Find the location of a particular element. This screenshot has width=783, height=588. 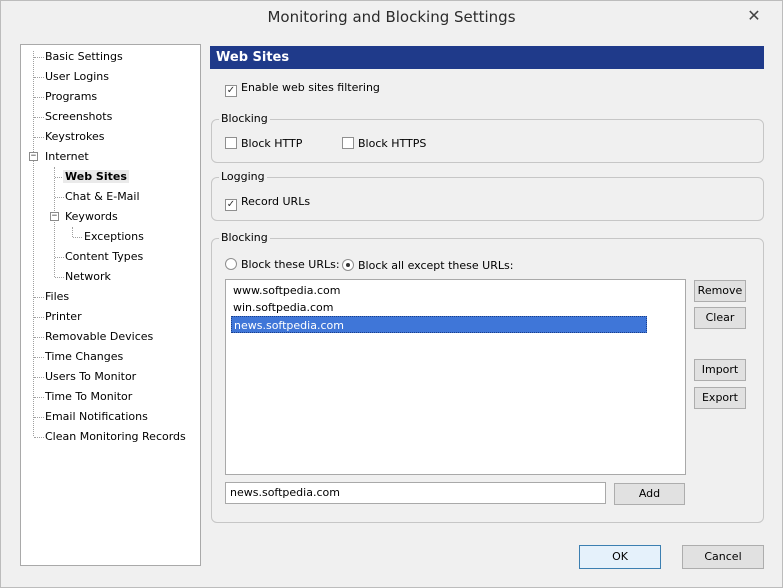

block-all-except-radio: Block all except these URLs: is located at coordinates (427, 266).